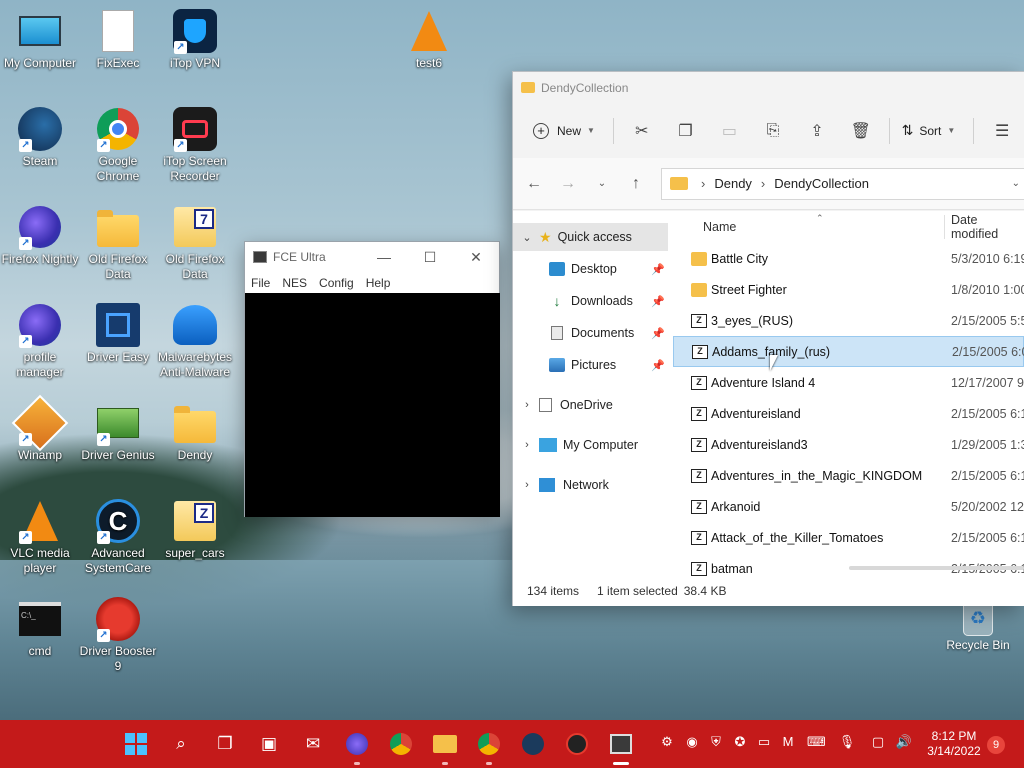 The width and height of the screenshot is (1024, 768). What do you see at coordinates (978, 626) in the screenshot?
I see `desktop-icon-recycle-bin: ♻ Recycle Bin` at bounding box center [978, 626].